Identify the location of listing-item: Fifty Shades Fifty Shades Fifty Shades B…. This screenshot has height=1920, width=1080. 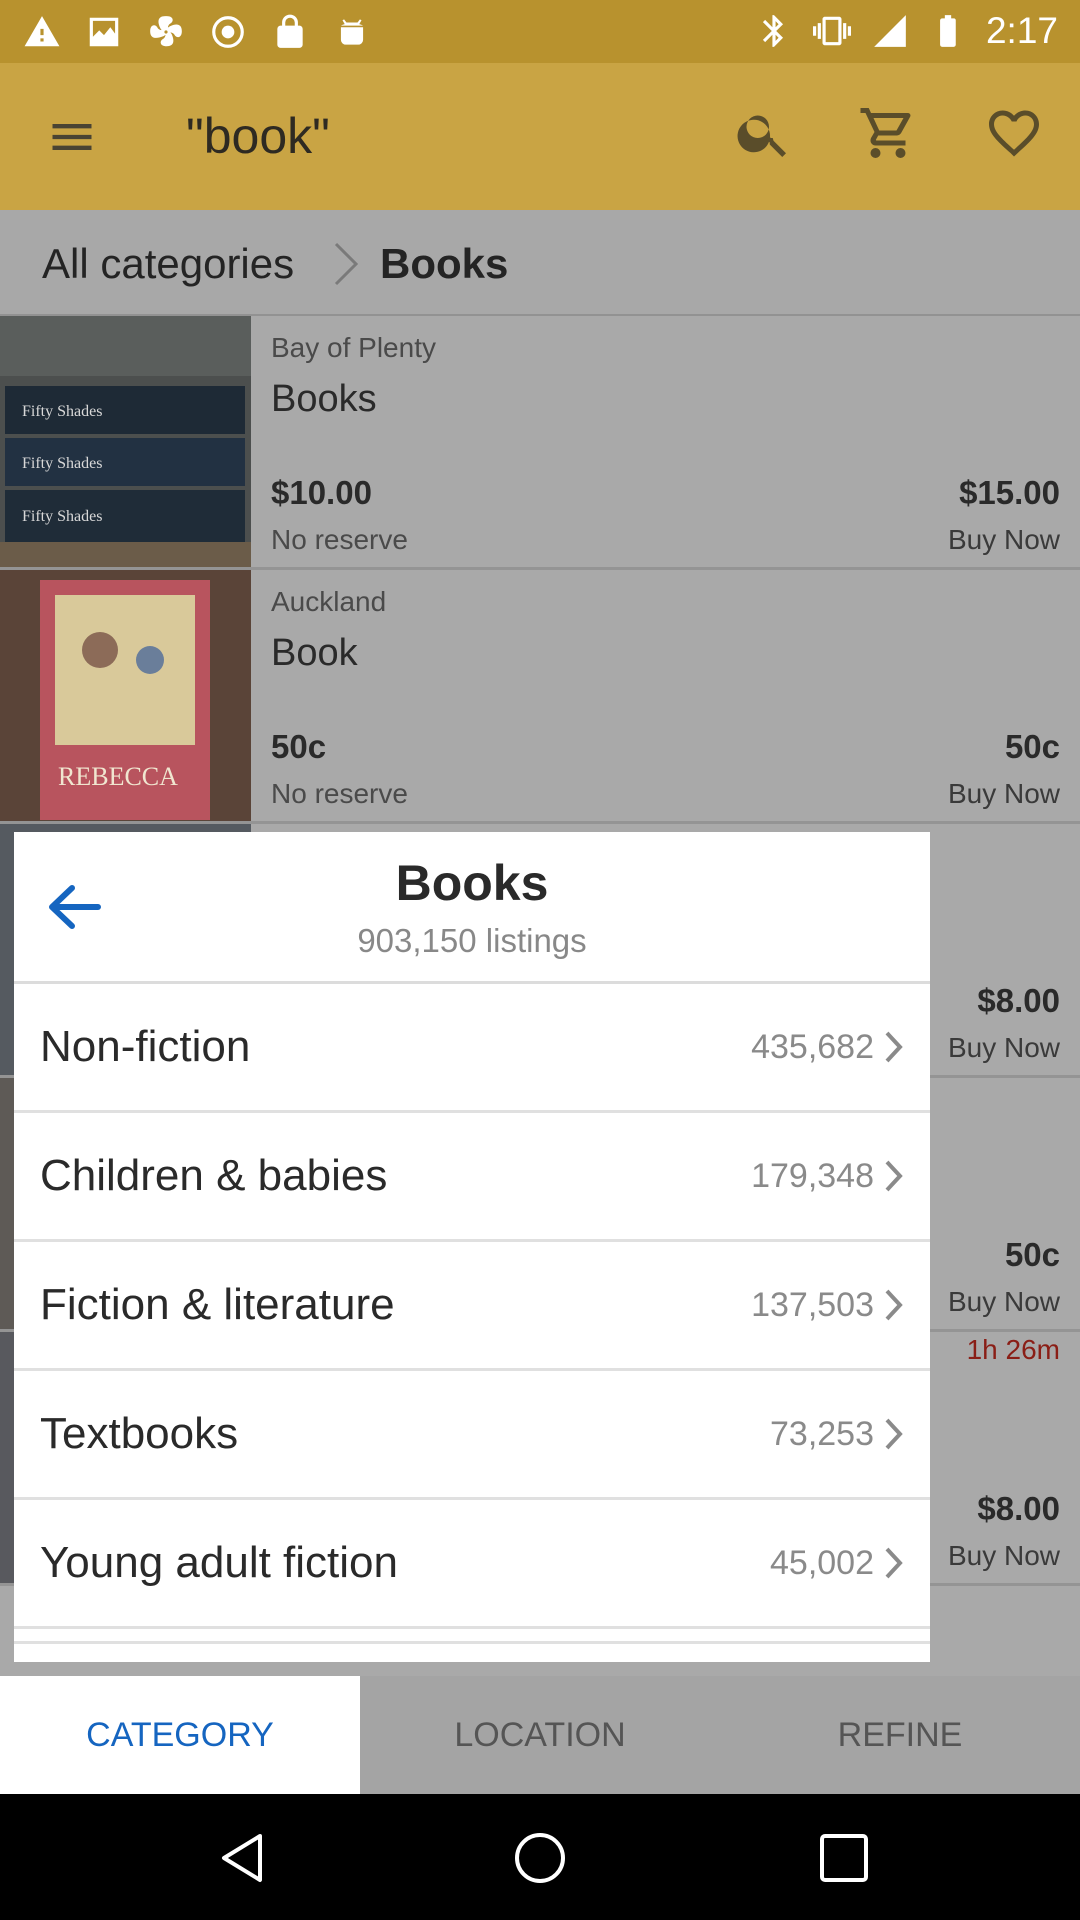
(540, 443).